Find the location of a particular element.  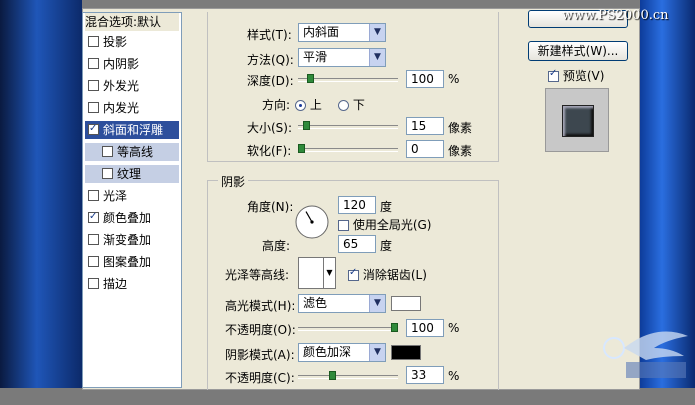

highlight-opacity-thumb is located at coordinates (394, 327).